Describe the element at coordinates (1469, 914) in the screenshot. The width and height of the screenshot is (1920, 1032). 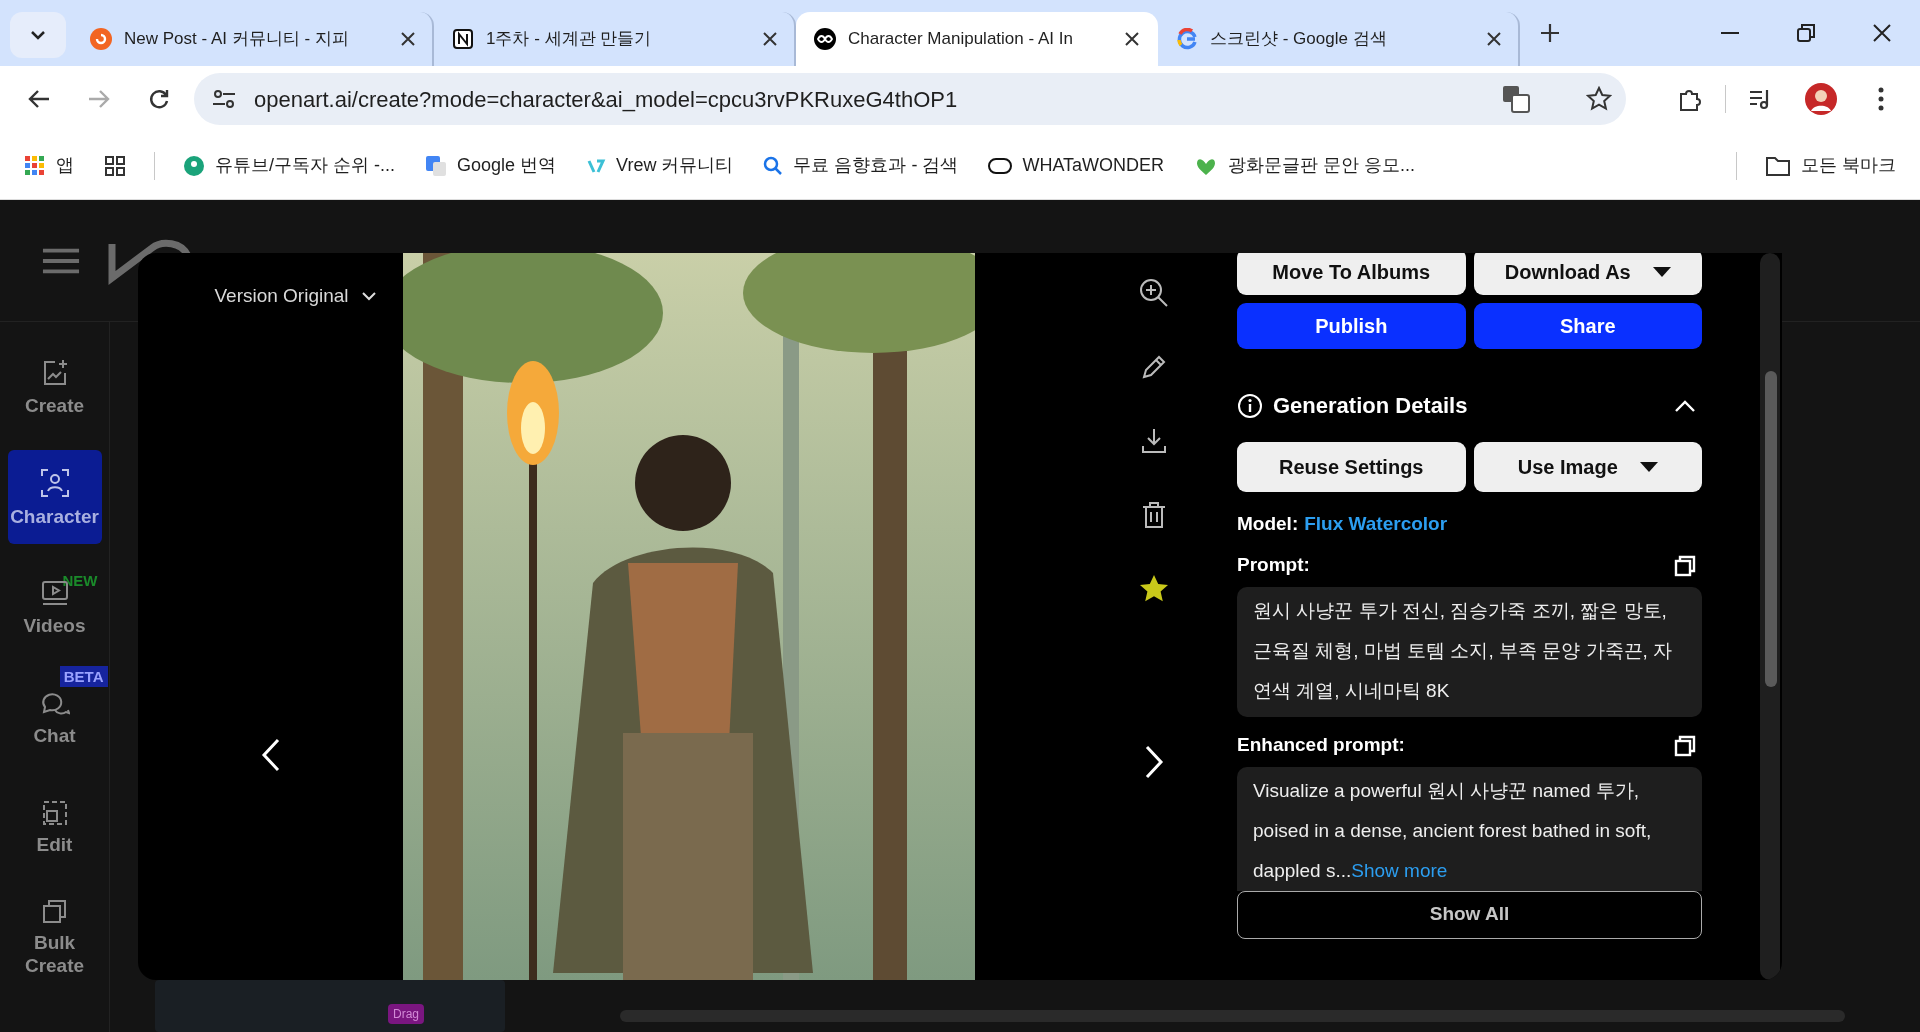
I see `show-all-button: Show All` at that location.